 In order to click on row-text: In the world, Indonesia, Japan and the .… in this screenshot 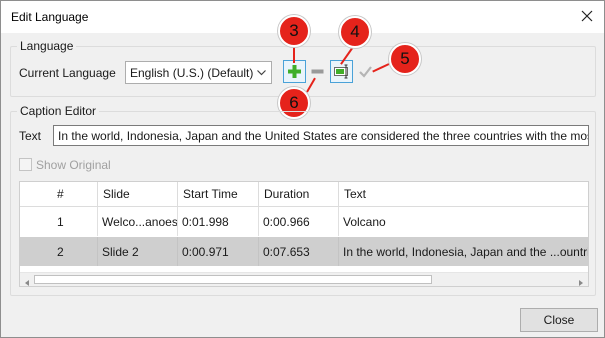, I will do `click(465, 252)`.